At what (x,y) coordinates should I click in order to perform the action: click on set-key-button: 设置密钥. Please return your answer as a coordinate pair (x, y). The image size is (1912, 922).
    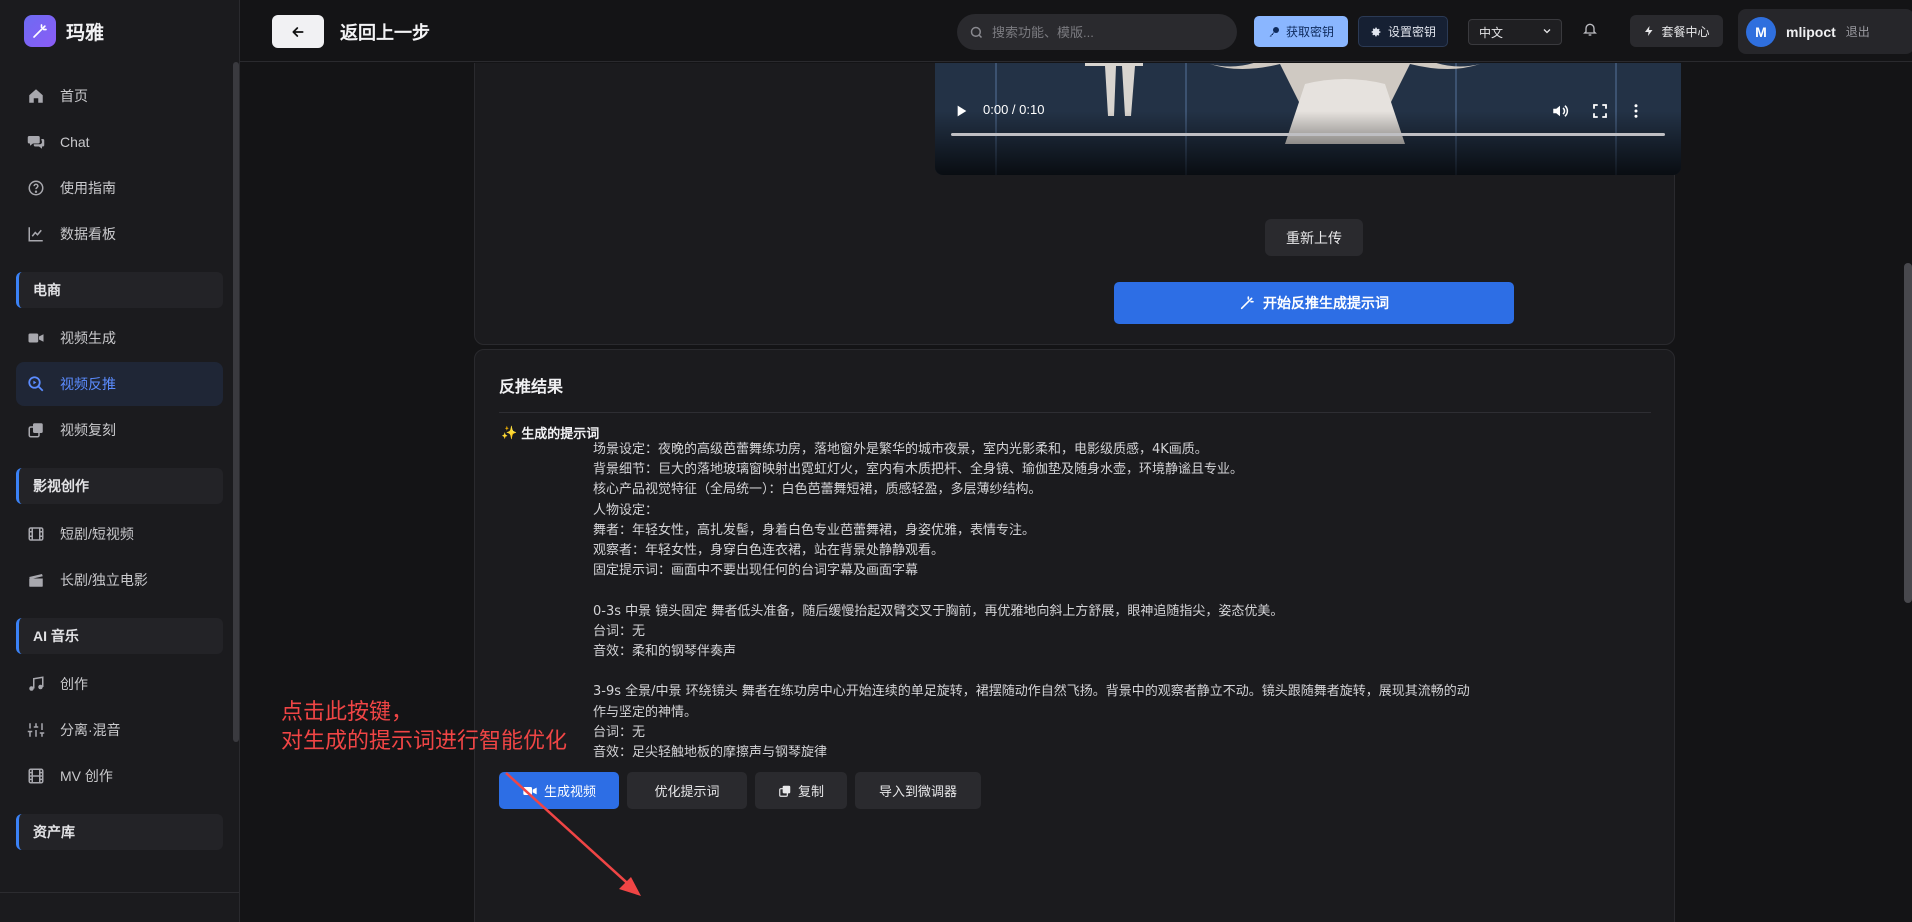
    Looking at the image, I should click on (1403, 31).